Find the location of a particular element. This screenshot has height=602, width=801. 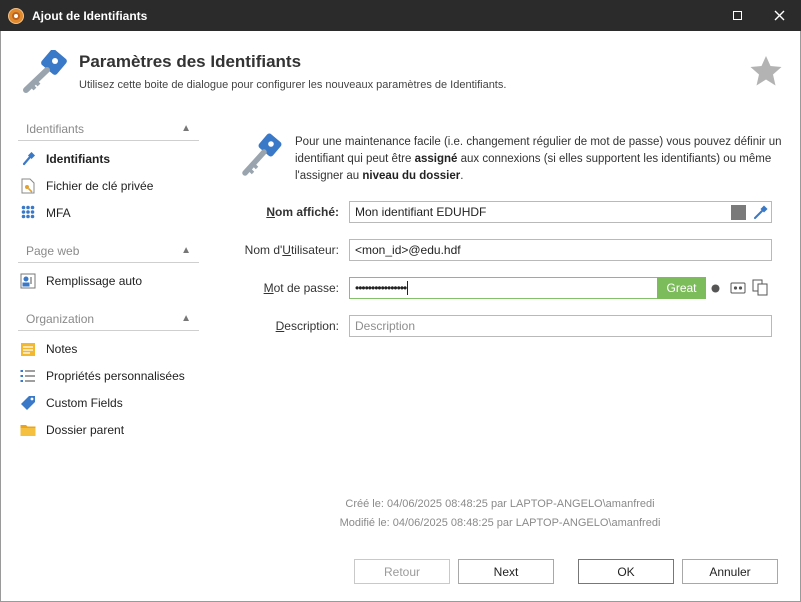

page-title: Paramètres des Identifiants is located at coordinates (190, 61).